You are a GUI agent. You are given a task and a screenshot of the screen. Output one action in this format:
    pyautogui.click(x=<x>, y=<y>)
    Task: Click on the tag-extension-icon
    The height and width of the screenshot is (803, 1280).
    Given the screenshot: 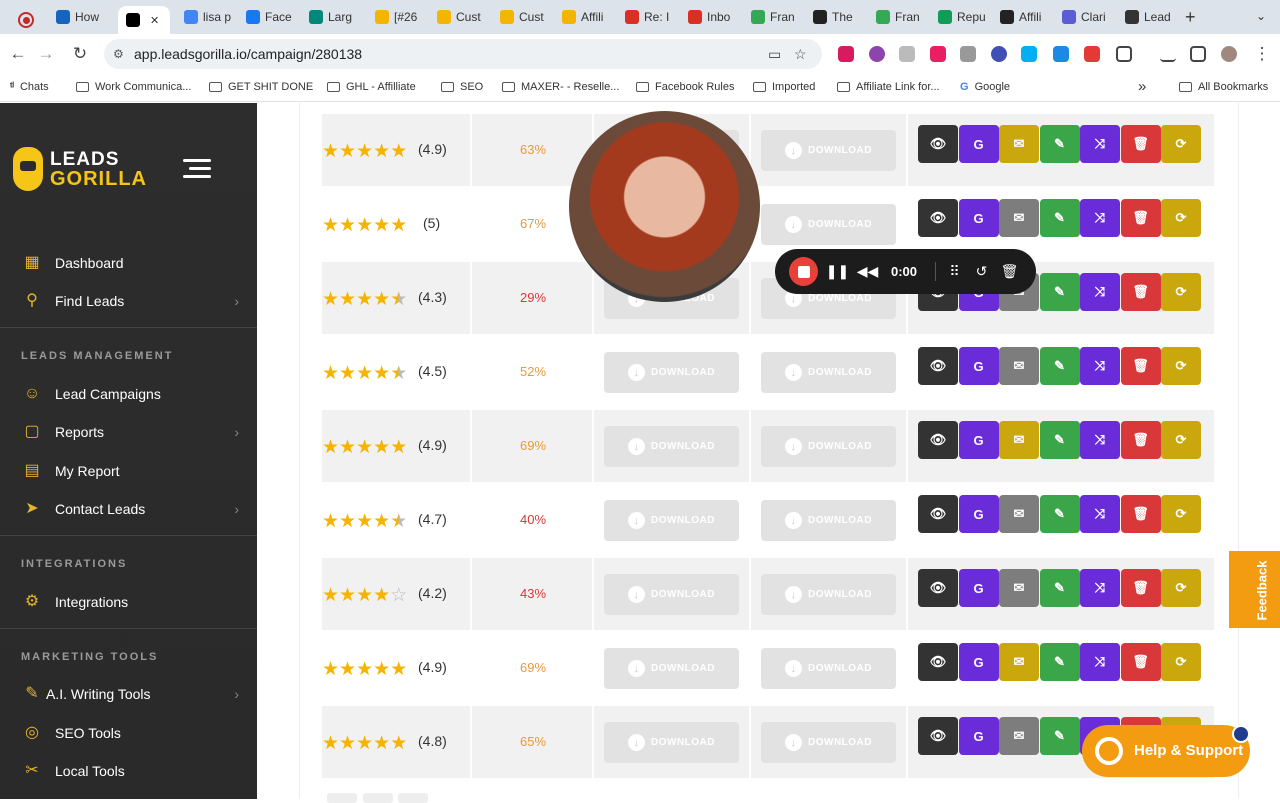 What is the action you would take?
    pyautogui.click(x=1061, y=54)
    